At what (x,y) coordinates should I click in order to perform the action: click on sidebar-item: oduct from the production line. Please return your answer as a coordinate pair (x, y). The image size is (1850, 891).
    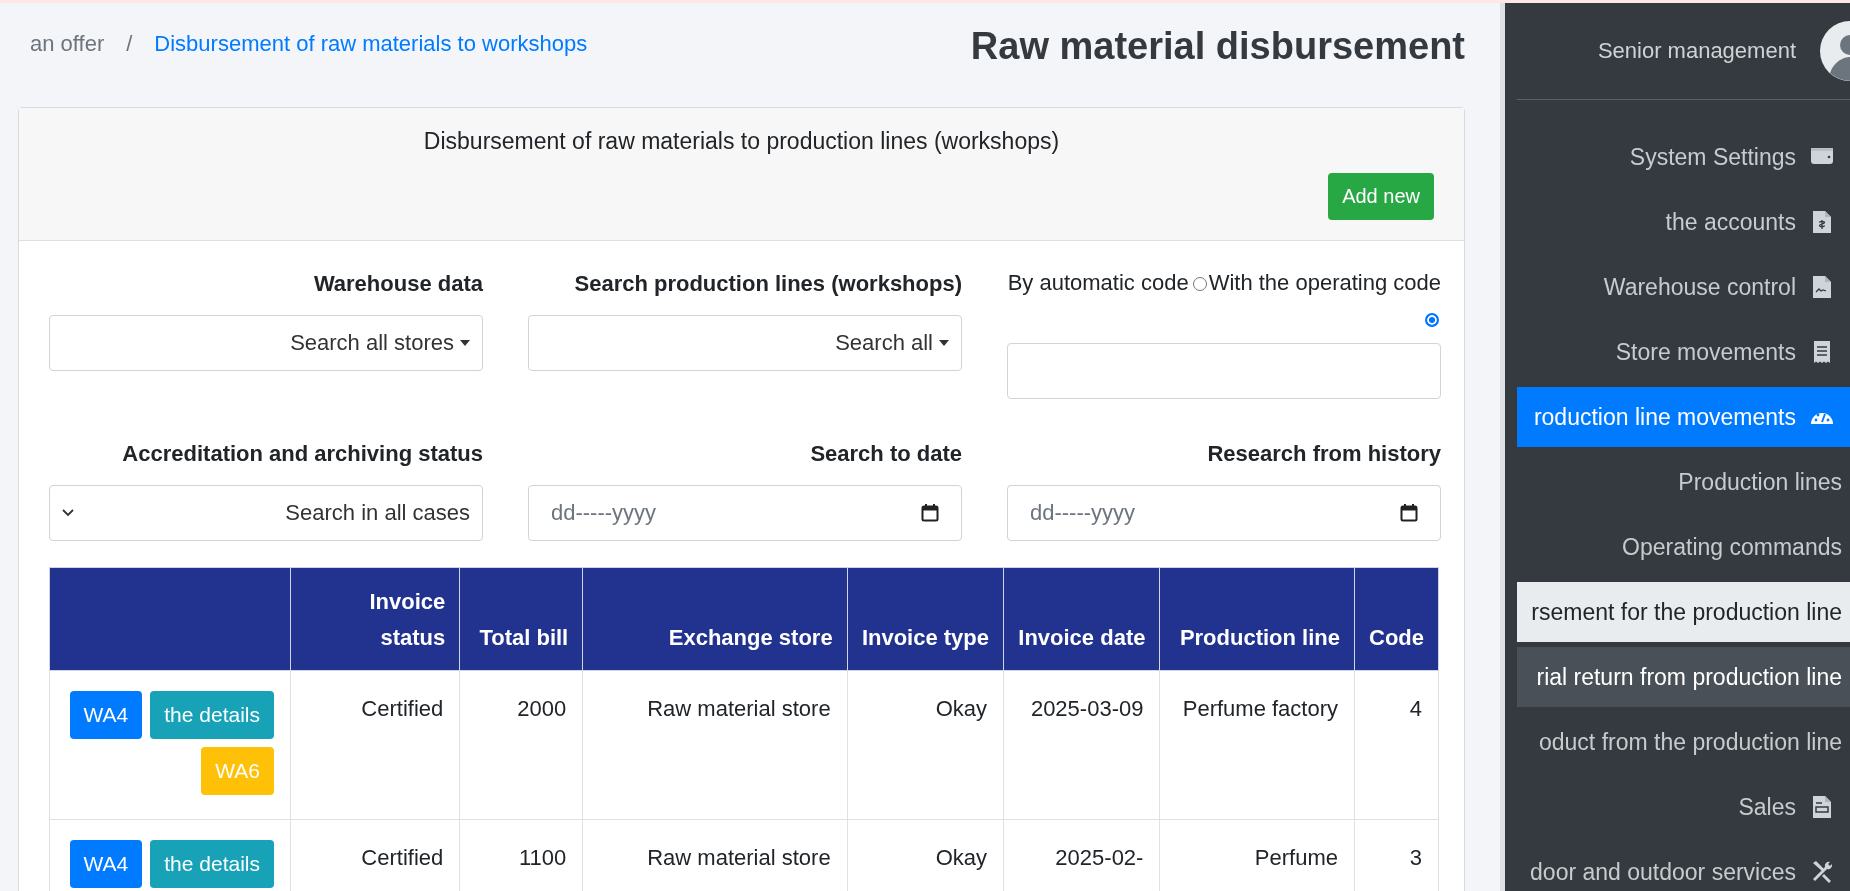
    Looking at the image, I should click on (1683, 742).